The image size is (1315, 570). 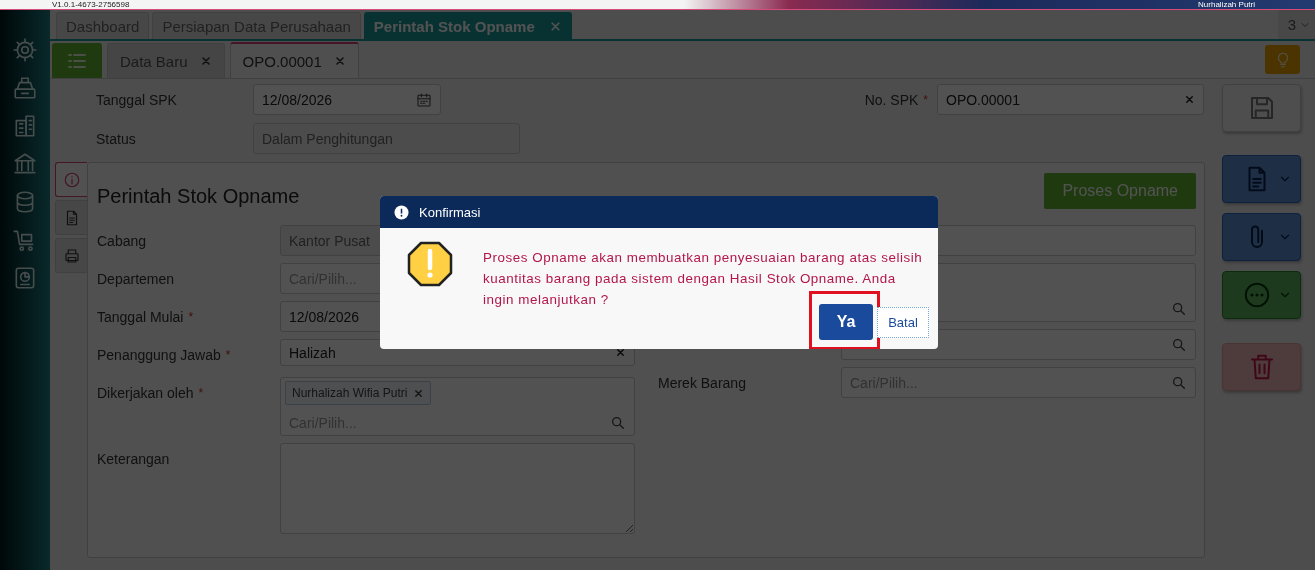 I want to click on field-label: Penanggung Jawab, so click(x=159, y=354).